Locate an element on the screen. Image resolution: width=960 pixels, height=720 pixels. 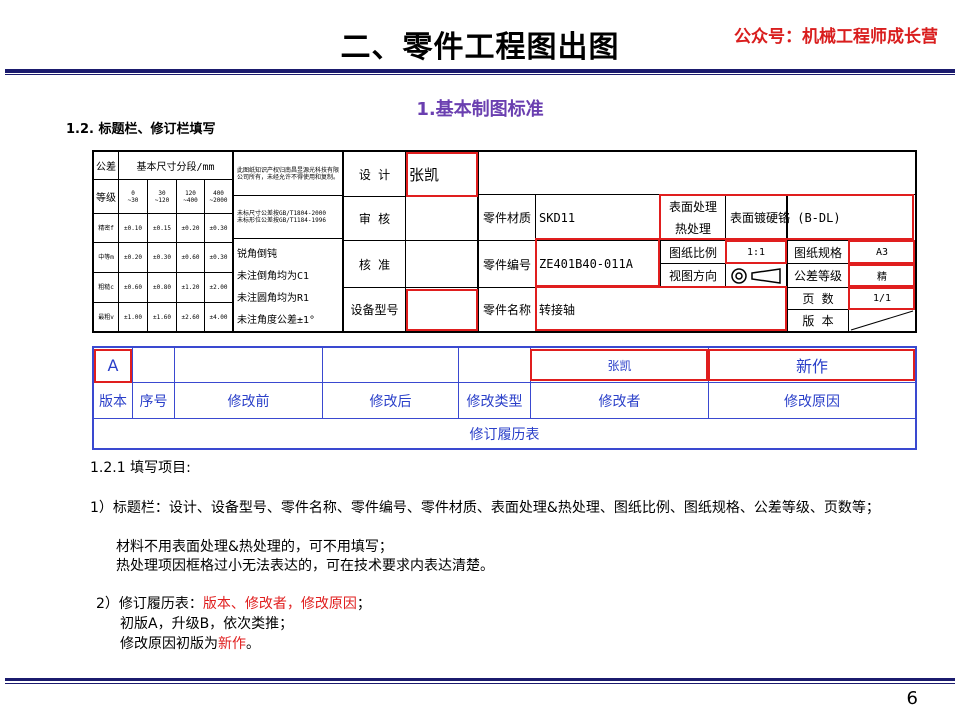
body-item-1a: 材料不用表面处理&热处理的，可不用填写； is located at coordinates (254, 547).